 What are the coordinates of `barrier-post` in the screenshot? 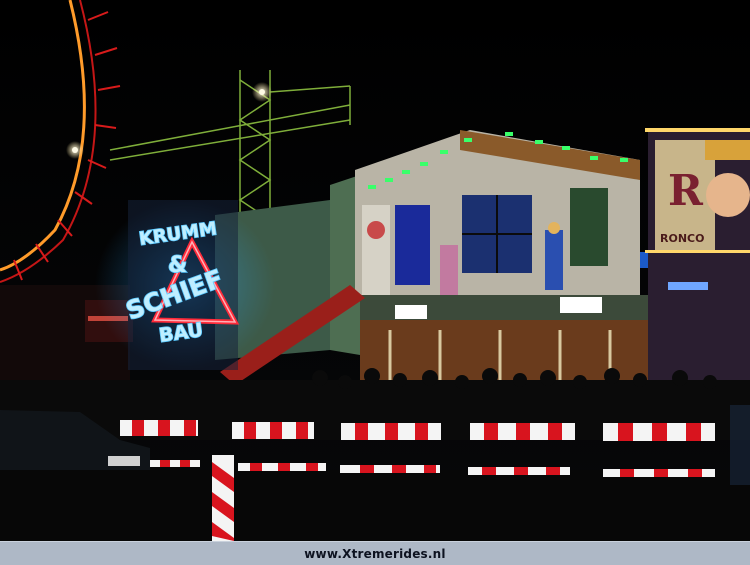 It's located at (223, 498).